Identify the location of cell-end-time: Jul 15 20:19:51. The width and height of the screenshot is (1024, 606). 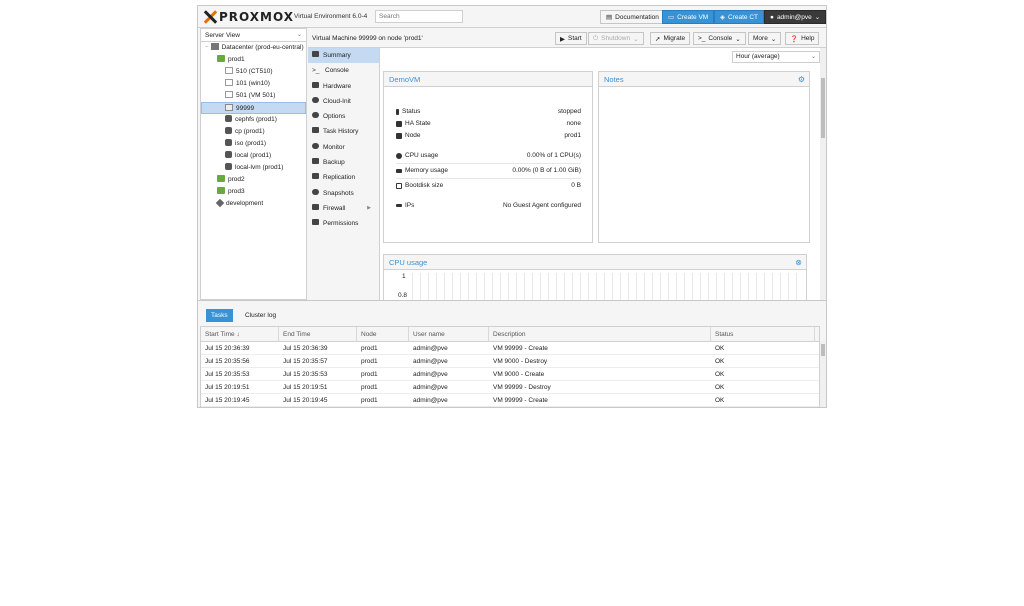
(305, 387).